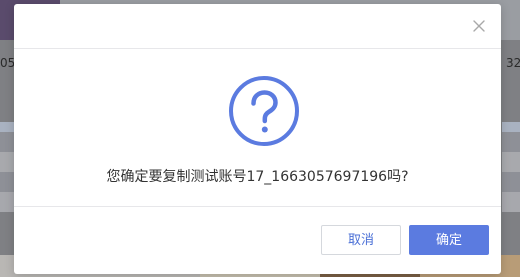  I want to click on dialog-header, so click(257, 26).